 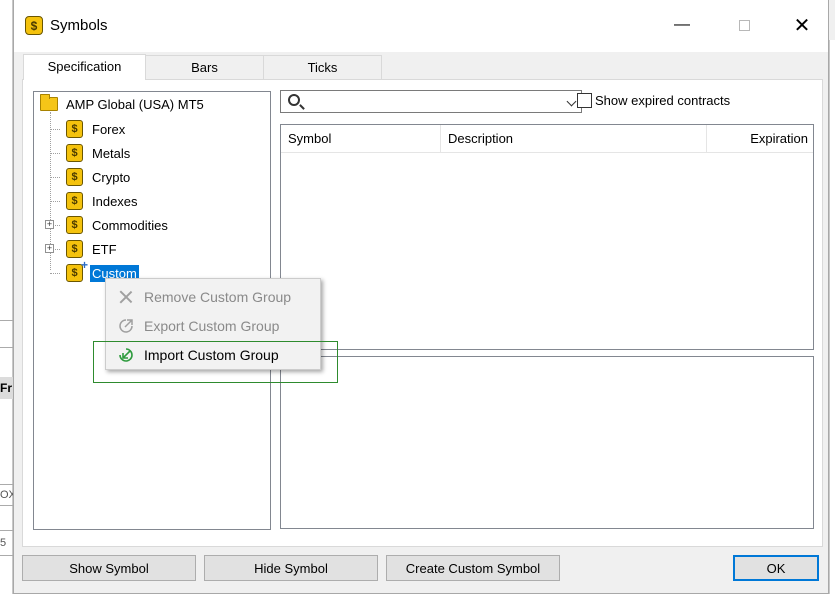 What do you see at coordinates (291, 568) in the screenshot?
I see `hide-symbol-button: Hide Symbol` at bounding box center [291, 568].